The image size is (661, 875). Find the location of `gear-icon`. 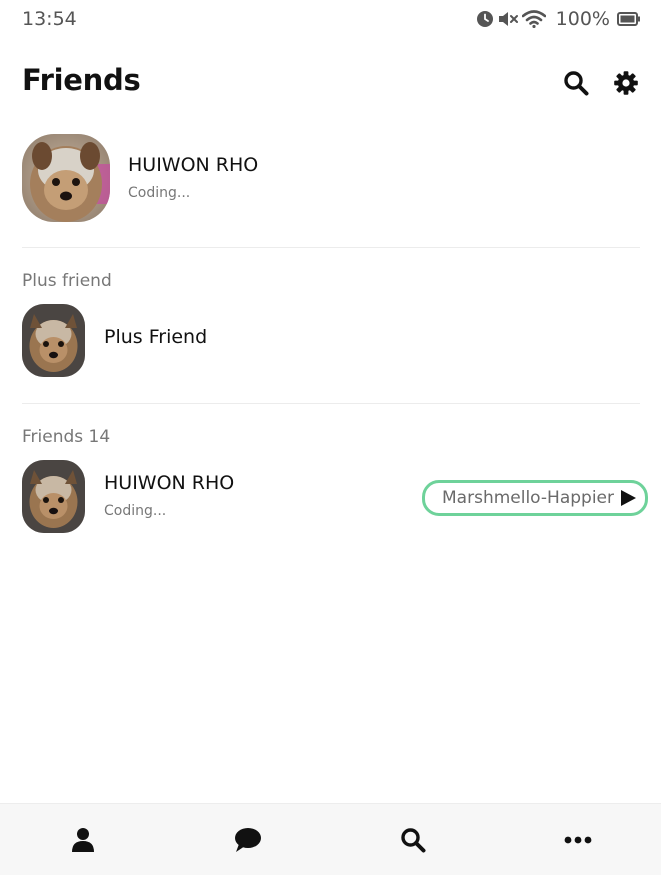

gear-icon is located at coordinates (626, 83).